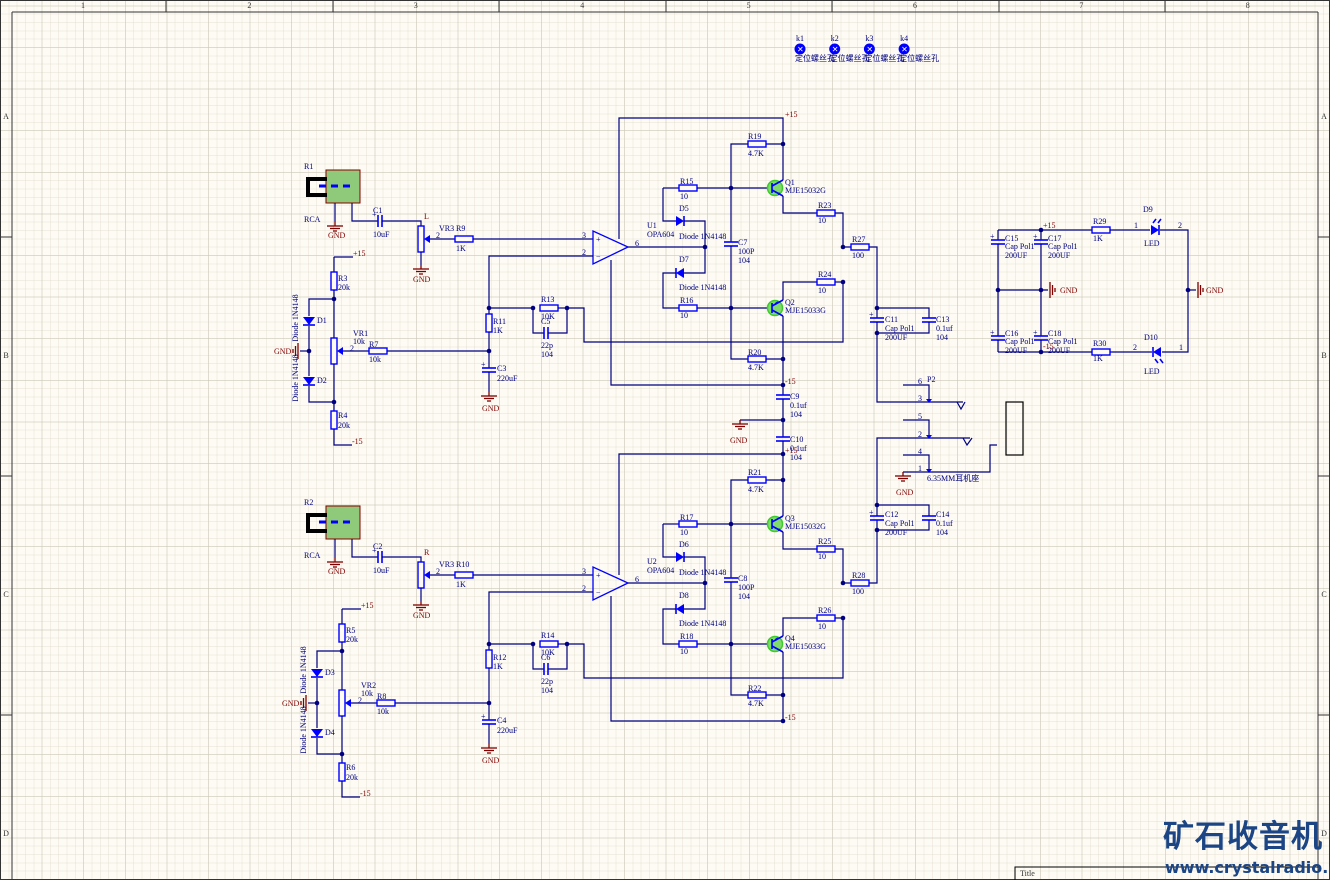 This screenshot has height=880, width=1330. What do you see at coordinates (350, 767) in the screenshot?
I see `label-rb2-ref: R6` at bounding box center [350, 767].